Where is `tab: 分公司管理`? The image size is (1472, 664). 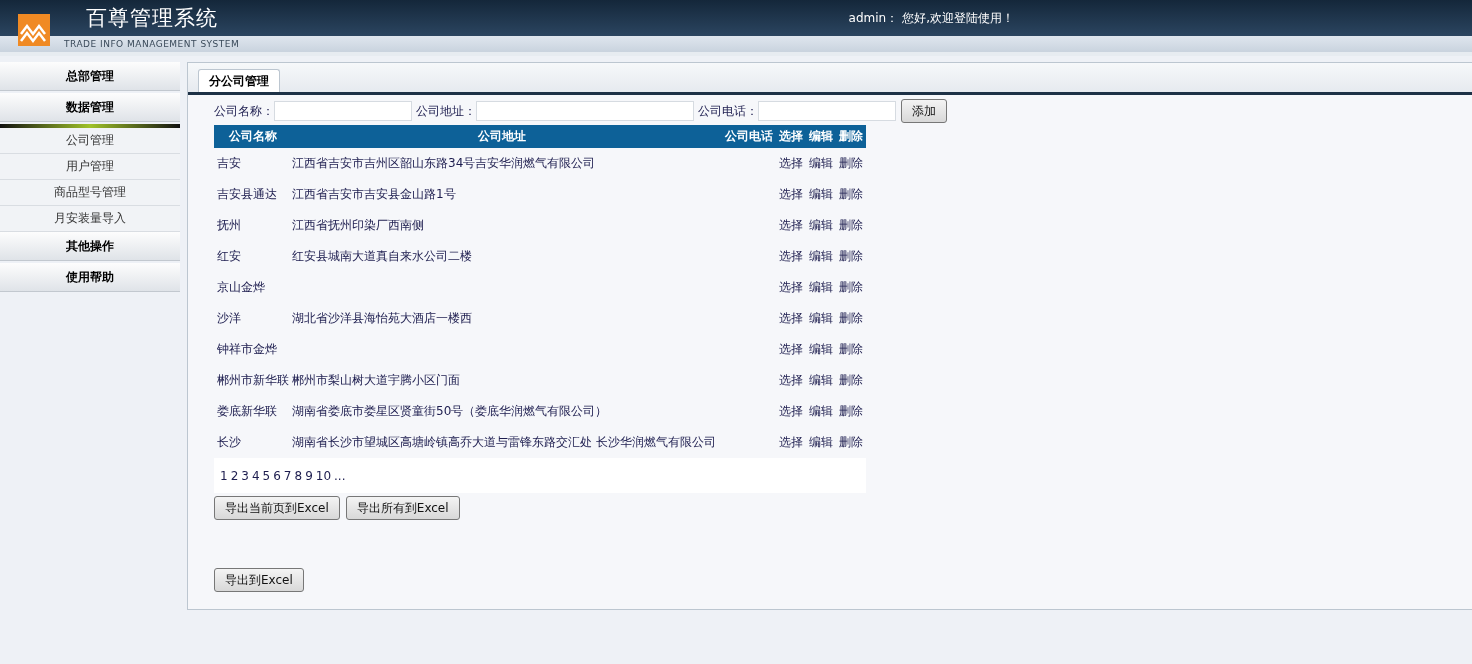
tab: 分公司管理 is located at coordinates (239, 80).